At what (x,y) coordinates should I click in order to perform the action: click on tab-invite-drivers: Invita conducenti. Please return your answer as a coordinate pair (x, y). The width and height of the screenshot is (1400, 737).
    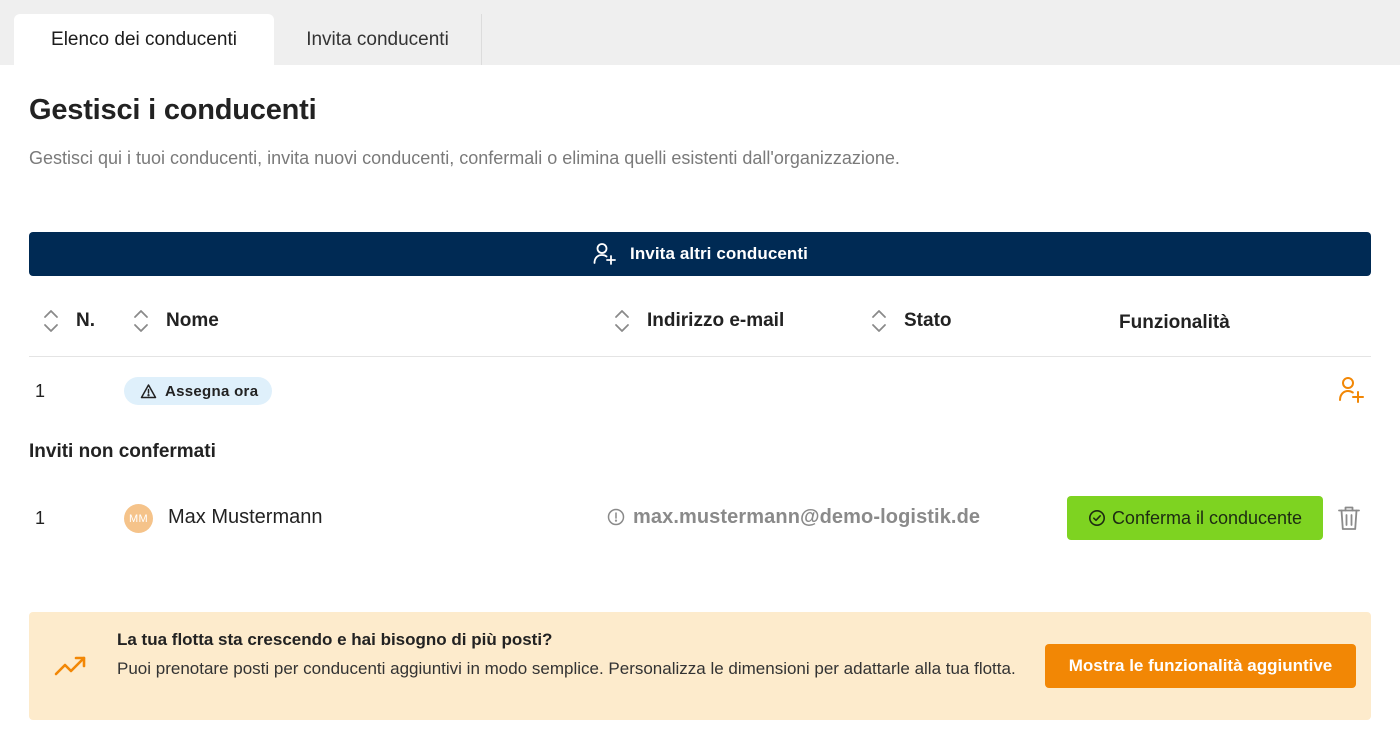
    Looking at the image, I should click on (378, 39).